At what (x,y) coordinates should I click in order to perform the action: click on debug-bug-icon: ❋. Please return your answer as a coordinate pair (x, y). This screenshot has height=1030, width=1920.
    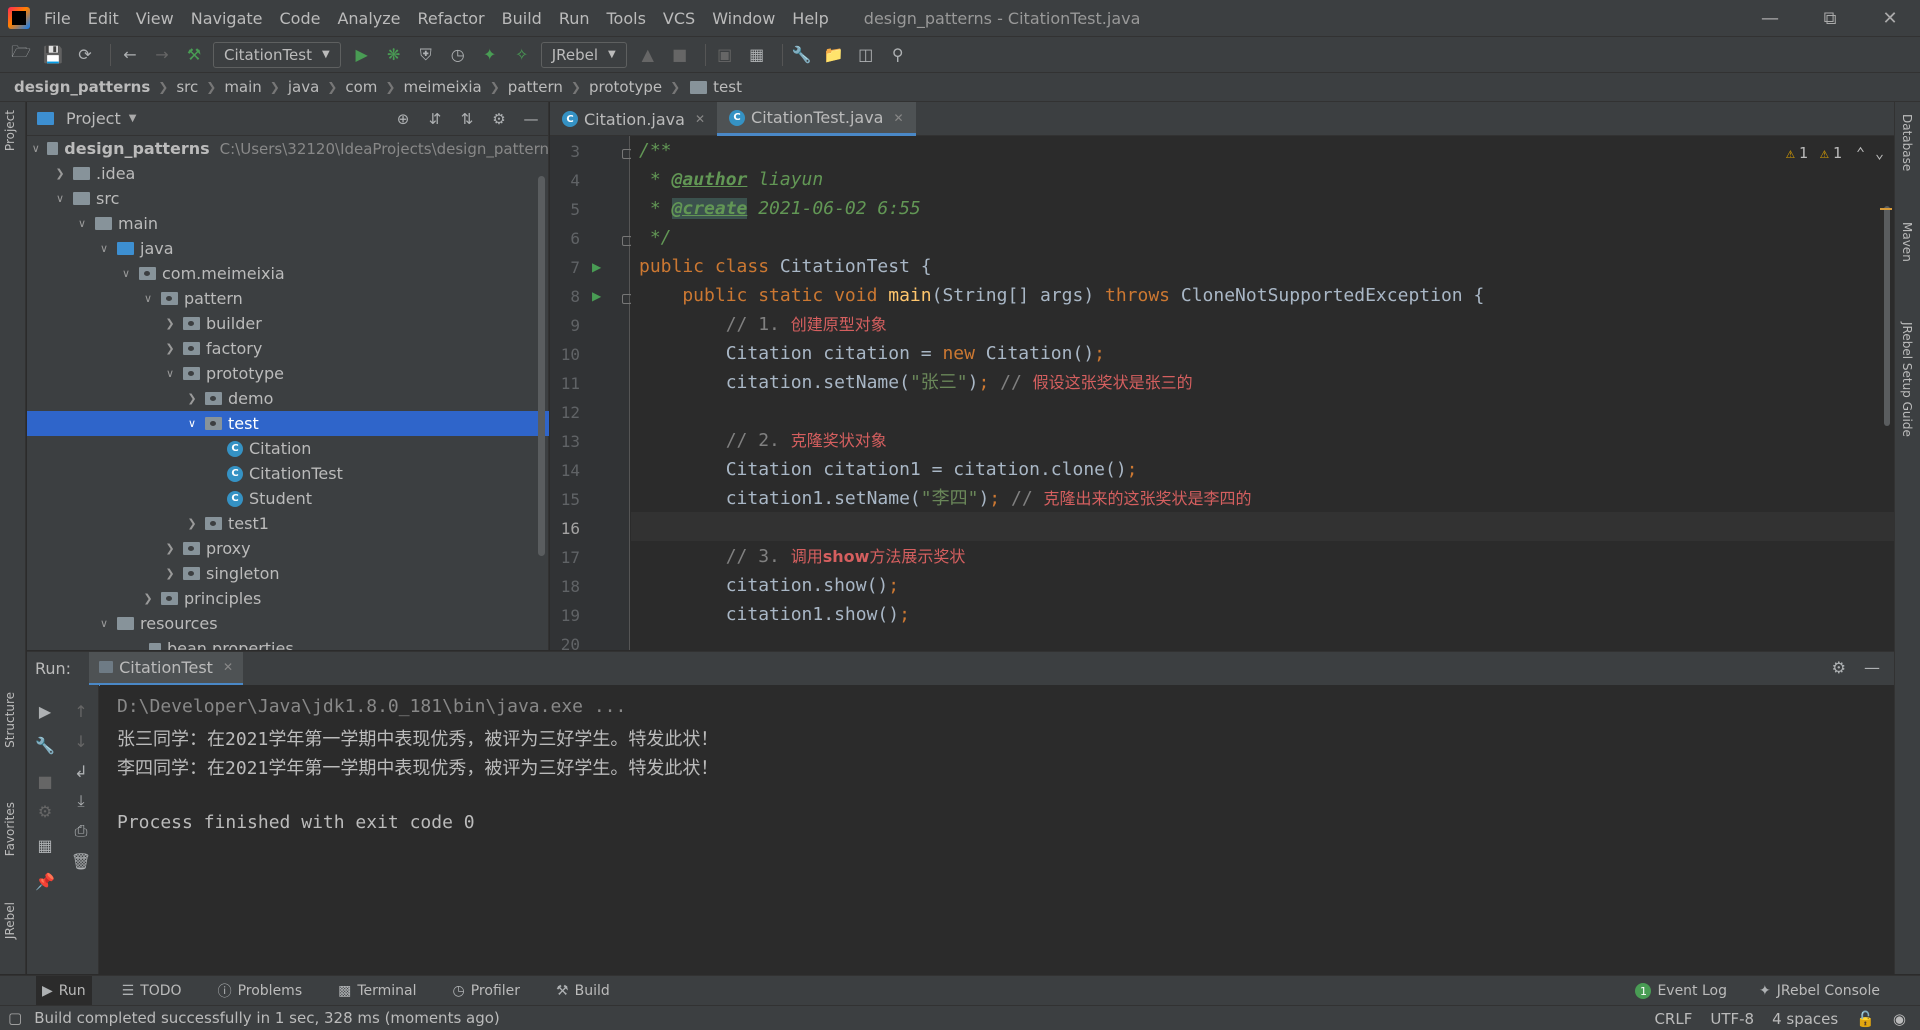
    Looking at the image, I should click on (394, 55).